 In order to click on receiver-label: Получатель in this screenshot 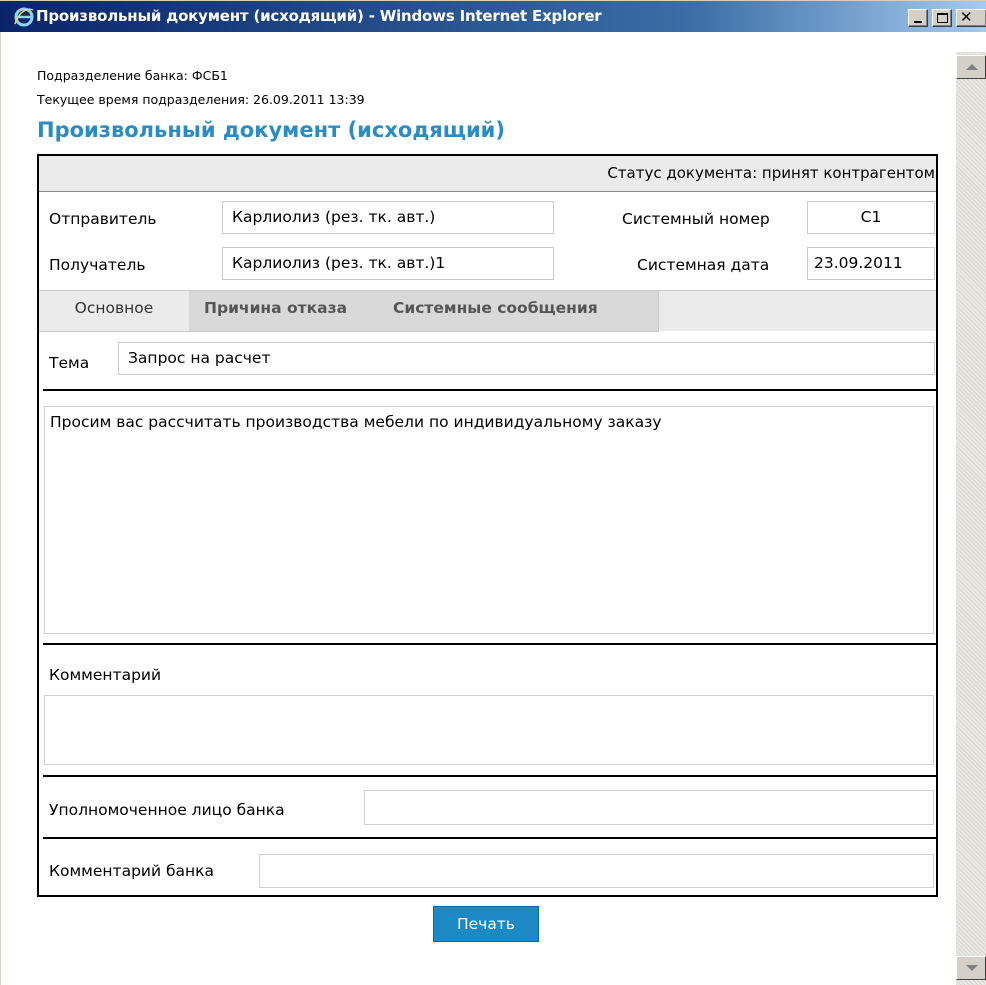, I will do `click(97, 265)`.